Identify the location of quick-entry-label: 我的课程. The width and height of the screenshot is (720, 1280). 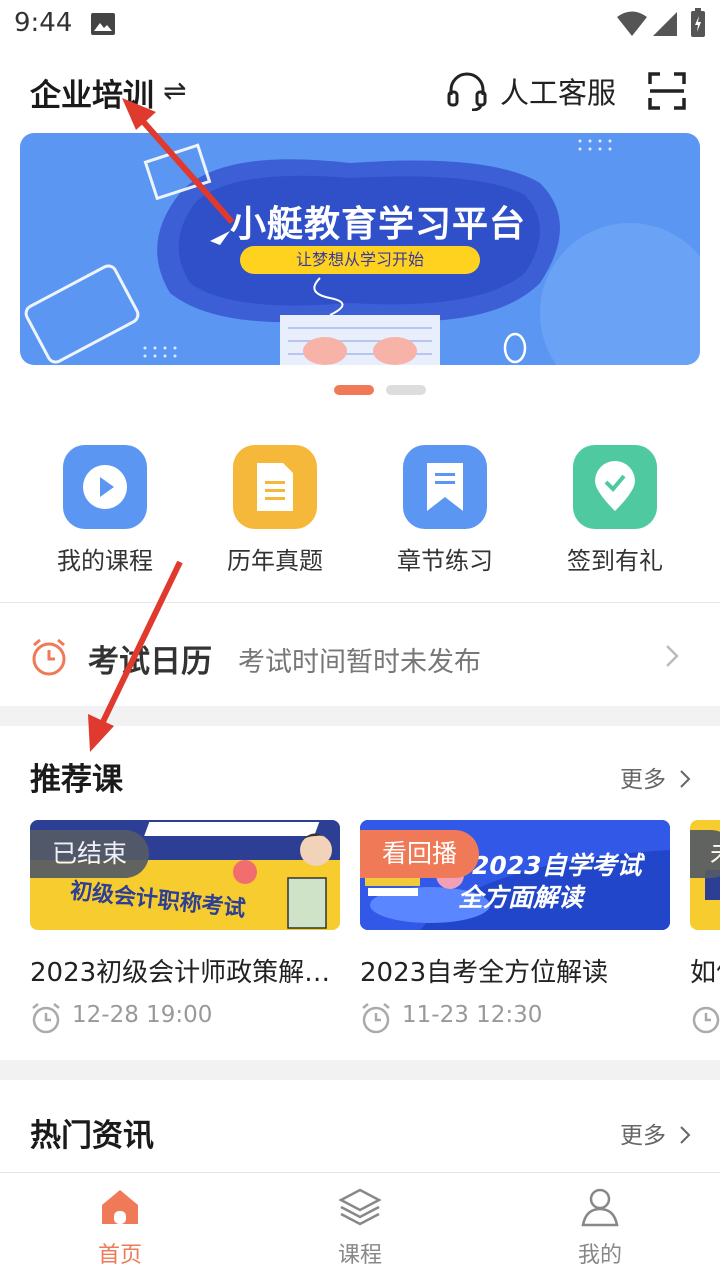
(105, 561).